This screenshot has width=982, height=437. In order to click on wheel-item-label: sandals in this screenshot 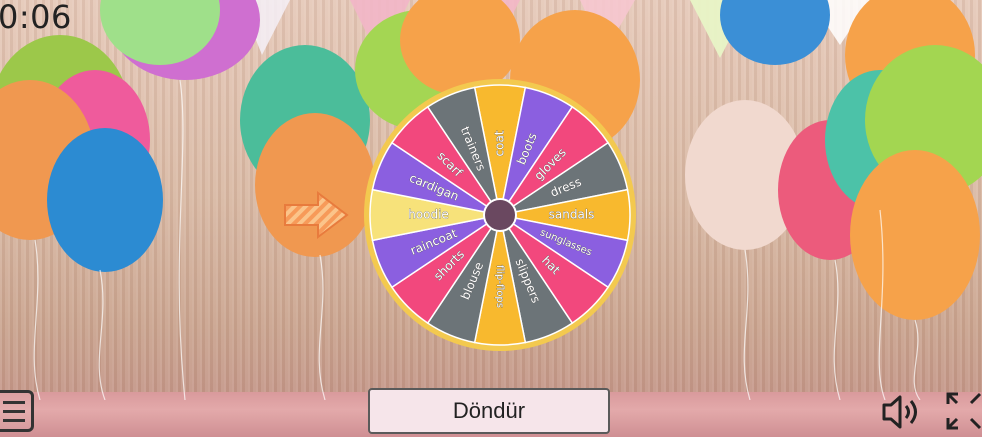, I will do `click(572, 215)`.